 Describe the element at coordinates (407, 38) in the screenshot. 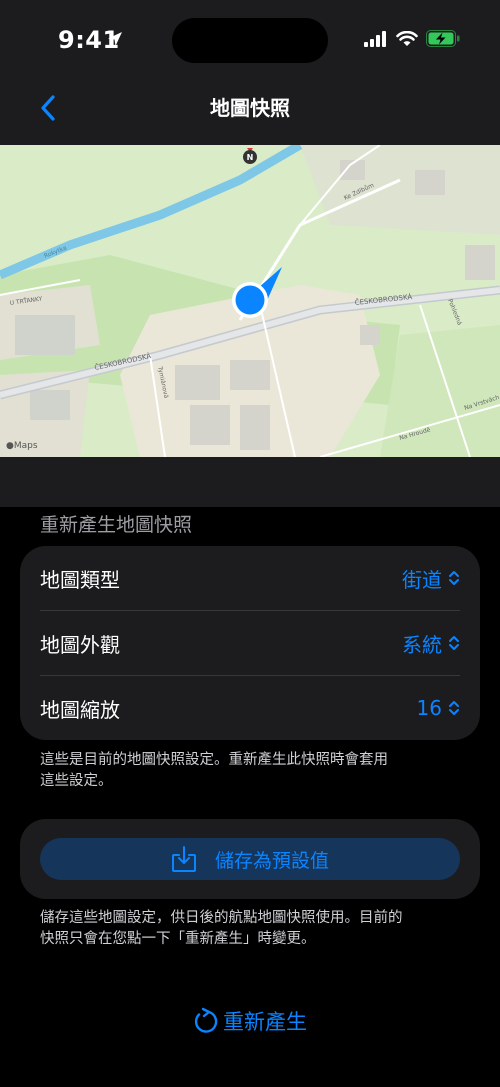

I see `wifi-icon` at that location.